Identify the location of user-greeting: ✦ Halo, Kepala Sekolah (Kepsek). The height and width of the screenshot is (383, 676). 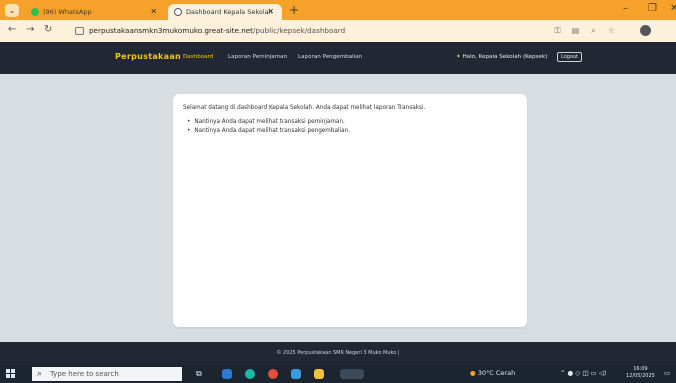
(501, 57).